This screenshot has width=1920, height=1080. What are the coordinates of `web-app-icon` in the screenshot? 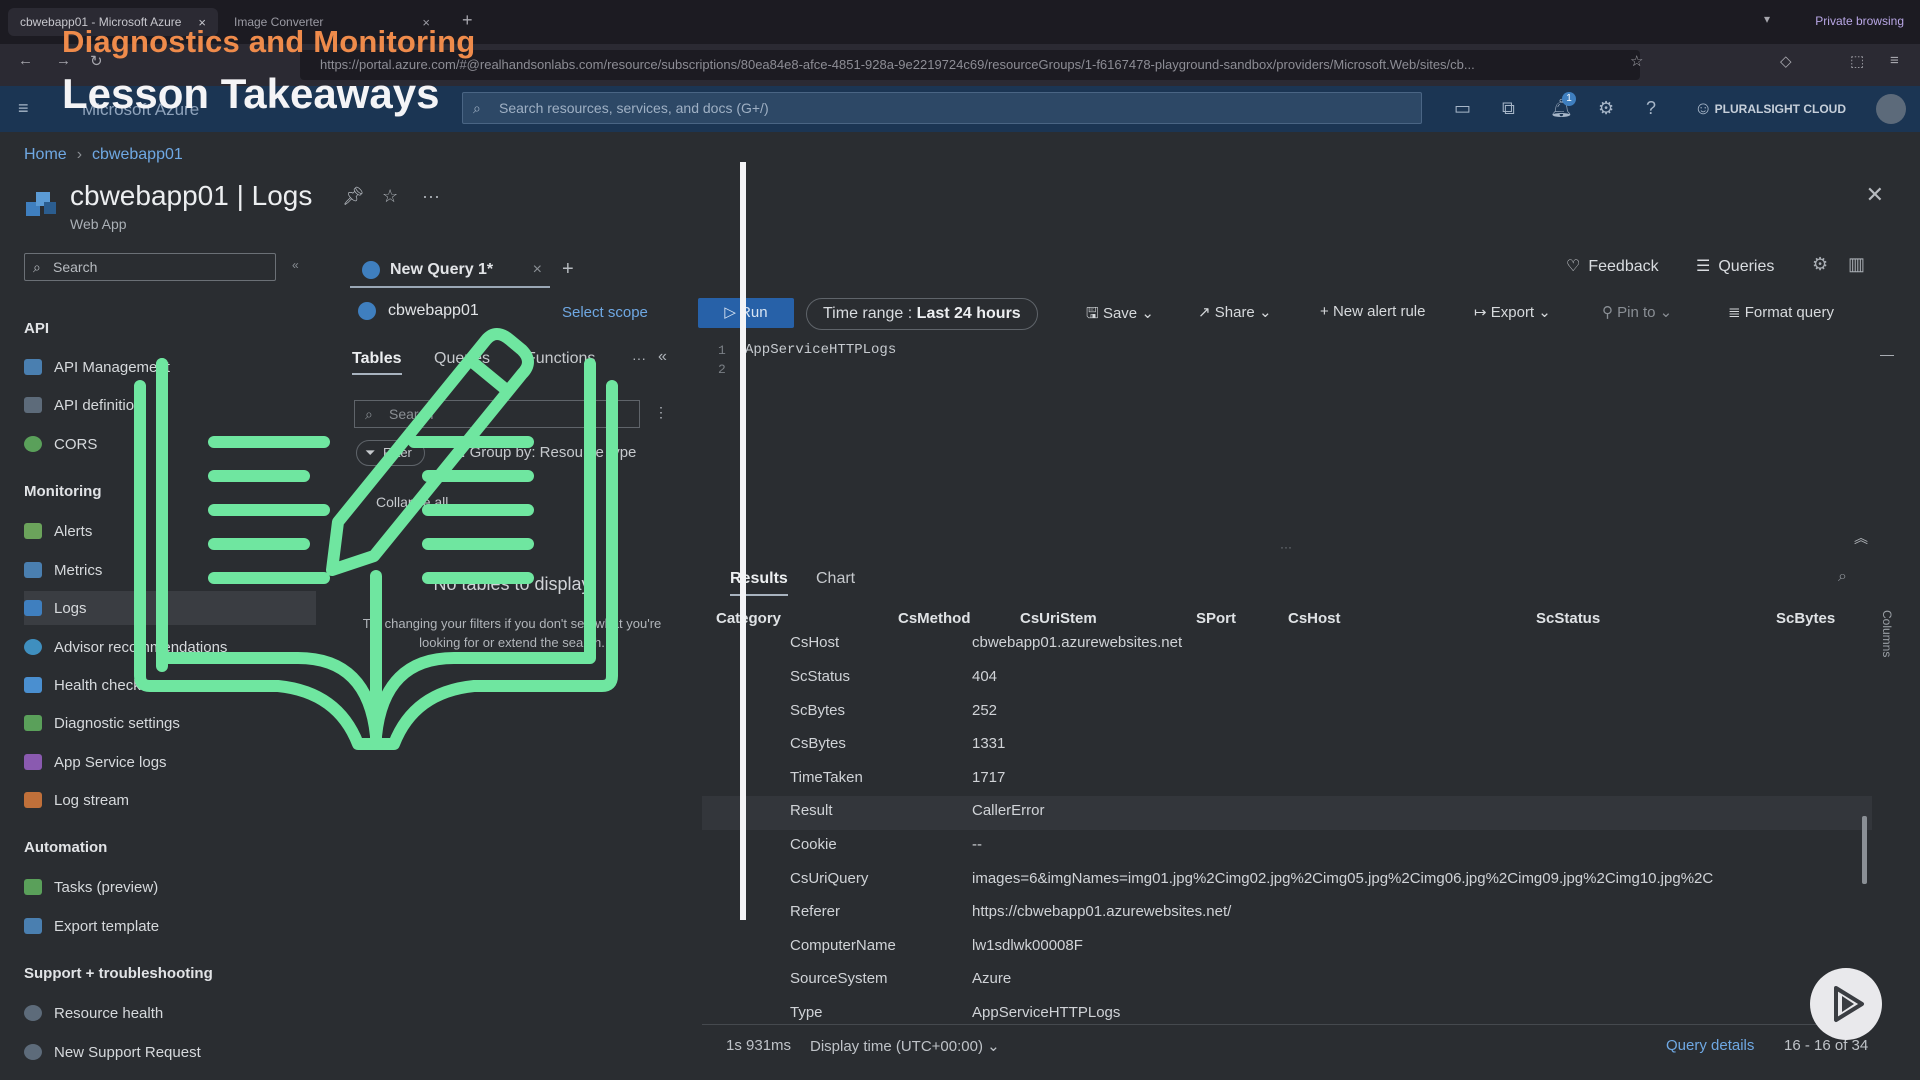 It's located at (41, 204).